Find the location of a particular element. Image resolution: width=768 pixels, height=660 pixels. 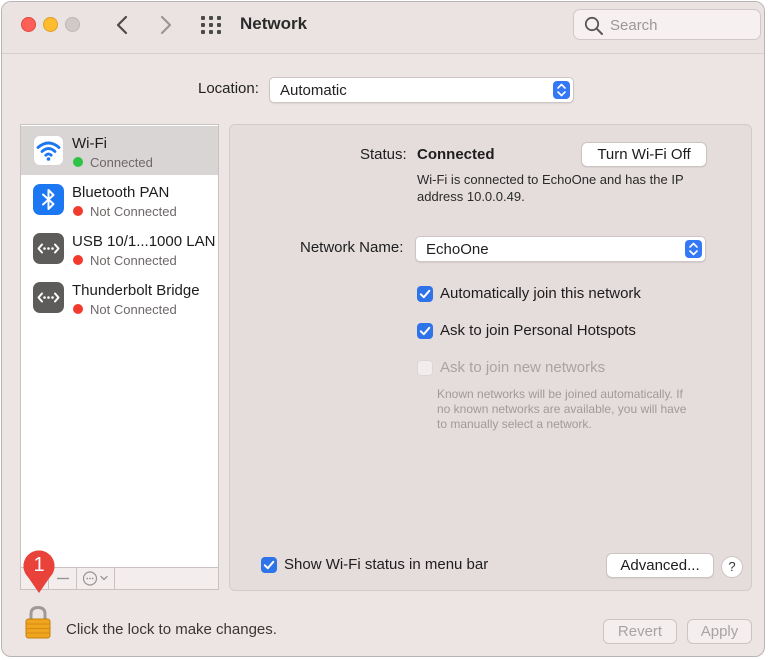

ask-new-networks-checkbox is located at coordinates (425, 368).